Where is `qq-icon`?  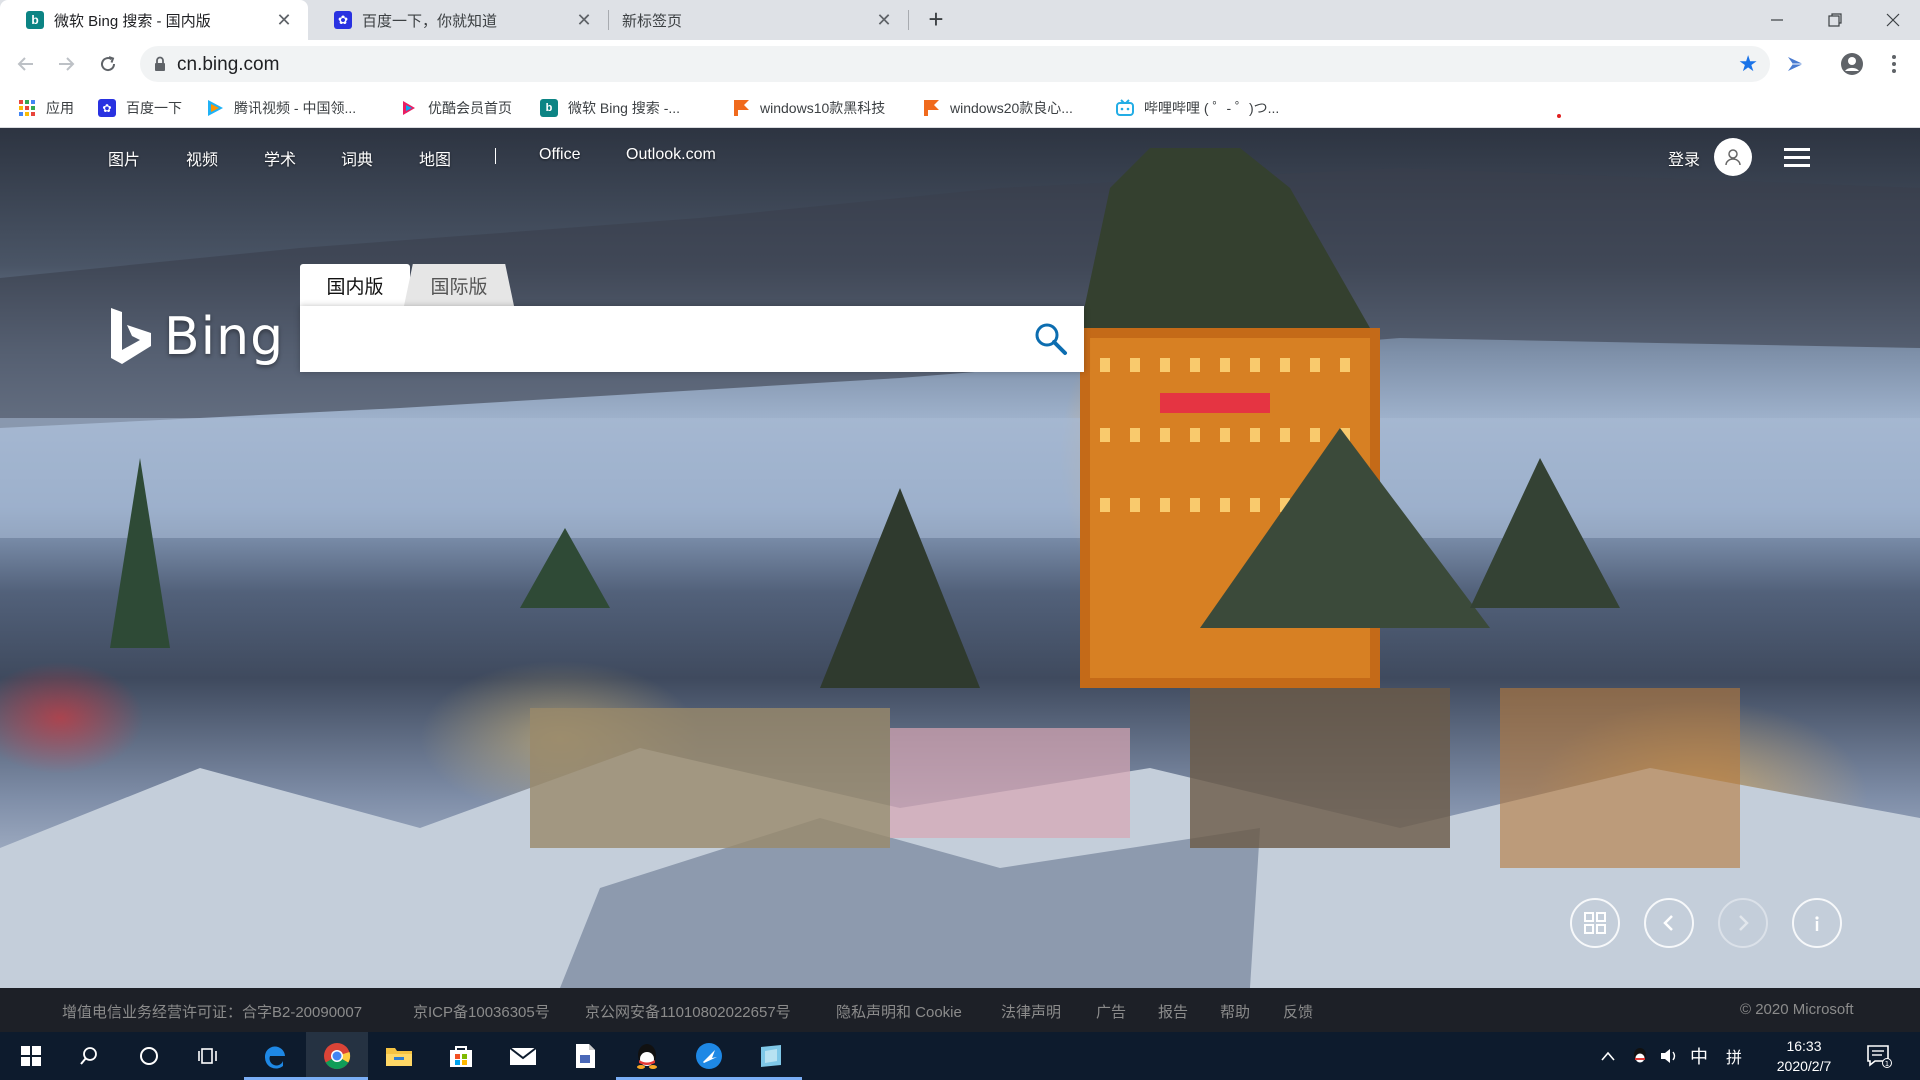
qq-icon is located at coordinates (1640, 1055).